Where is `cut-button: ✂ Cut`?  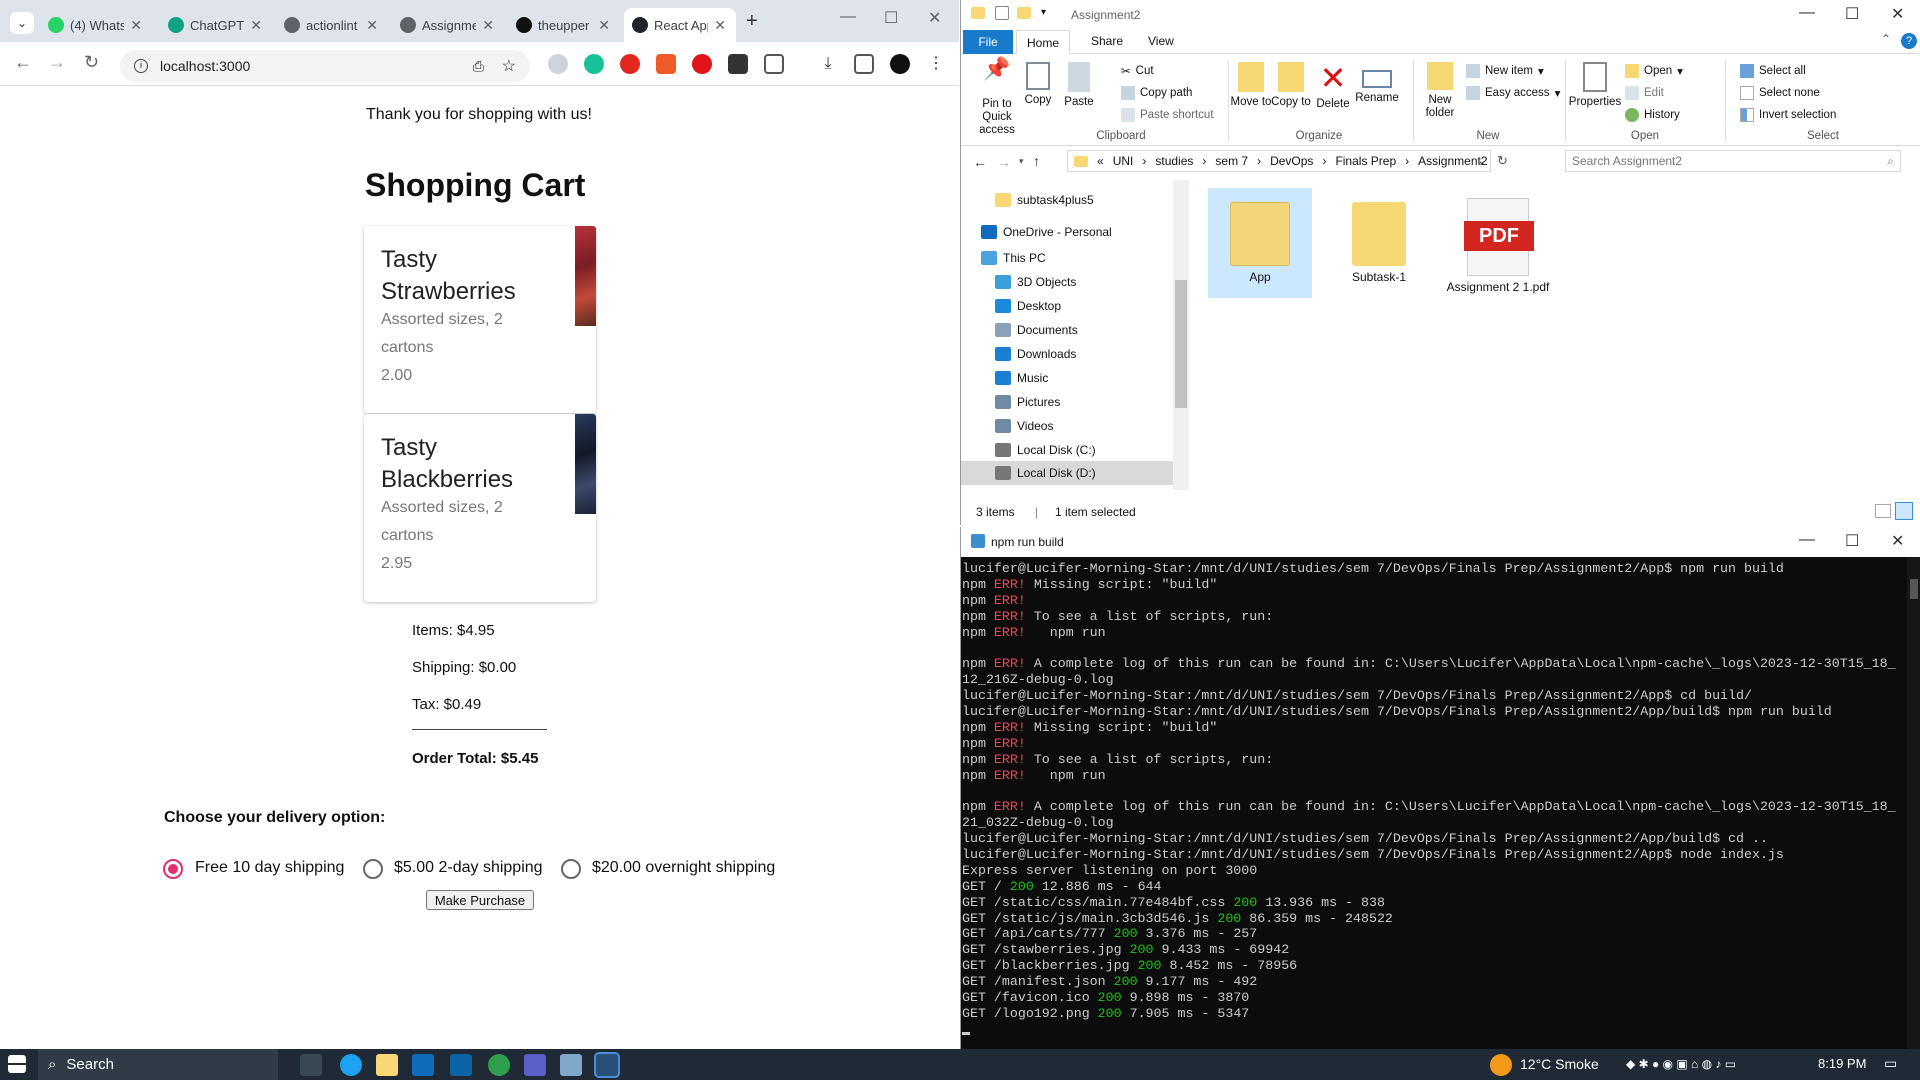 cut-button: ✂ Cut is located at coordinates (1137, 71).